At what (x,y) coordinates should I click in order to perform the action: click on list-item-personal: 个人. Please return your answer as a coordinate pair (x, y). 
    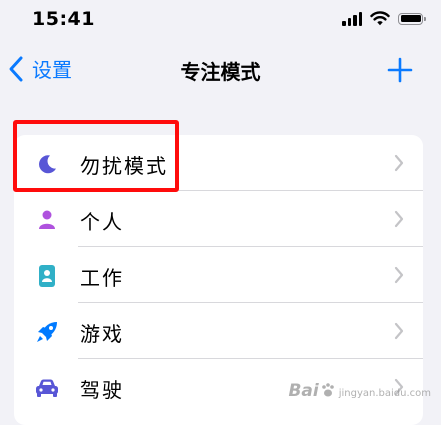
    Looking at the image, I should click on (218, 219).